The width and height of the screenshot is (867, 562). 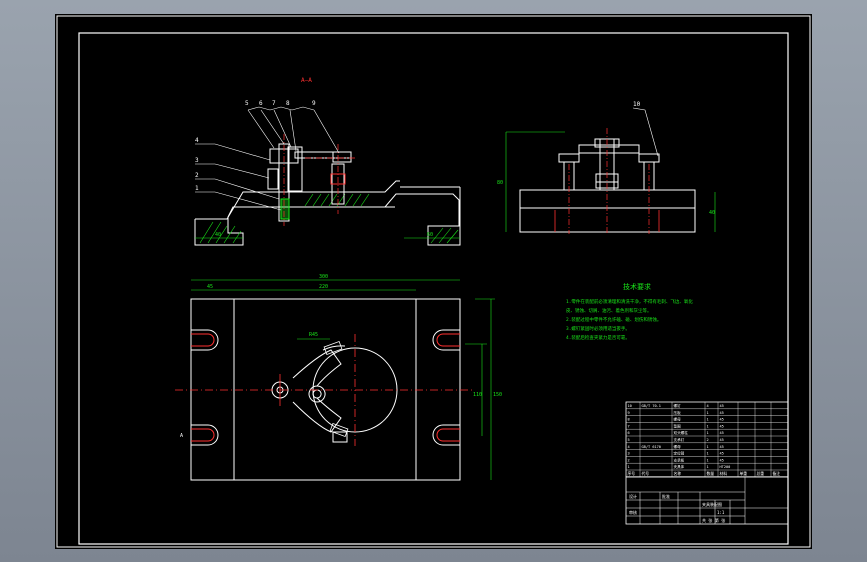 What do you see at coordinates (609, 310) in the screenshot?
I see `tech-req-line-2: 皮、锈蚀、切屑、油污、着色剂和灰尘等。` at bounding box center [609, 310].